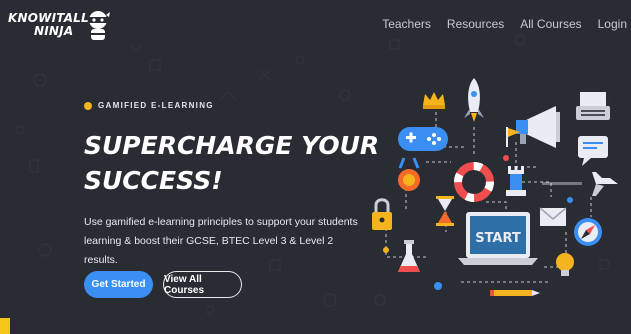 The width and height of the screenshot is (631, 334). What do you see at coordinates (153, 180) in the screenshot?
I see `headline-line-2: SUCCESS!` at bounding box center [153, 180].